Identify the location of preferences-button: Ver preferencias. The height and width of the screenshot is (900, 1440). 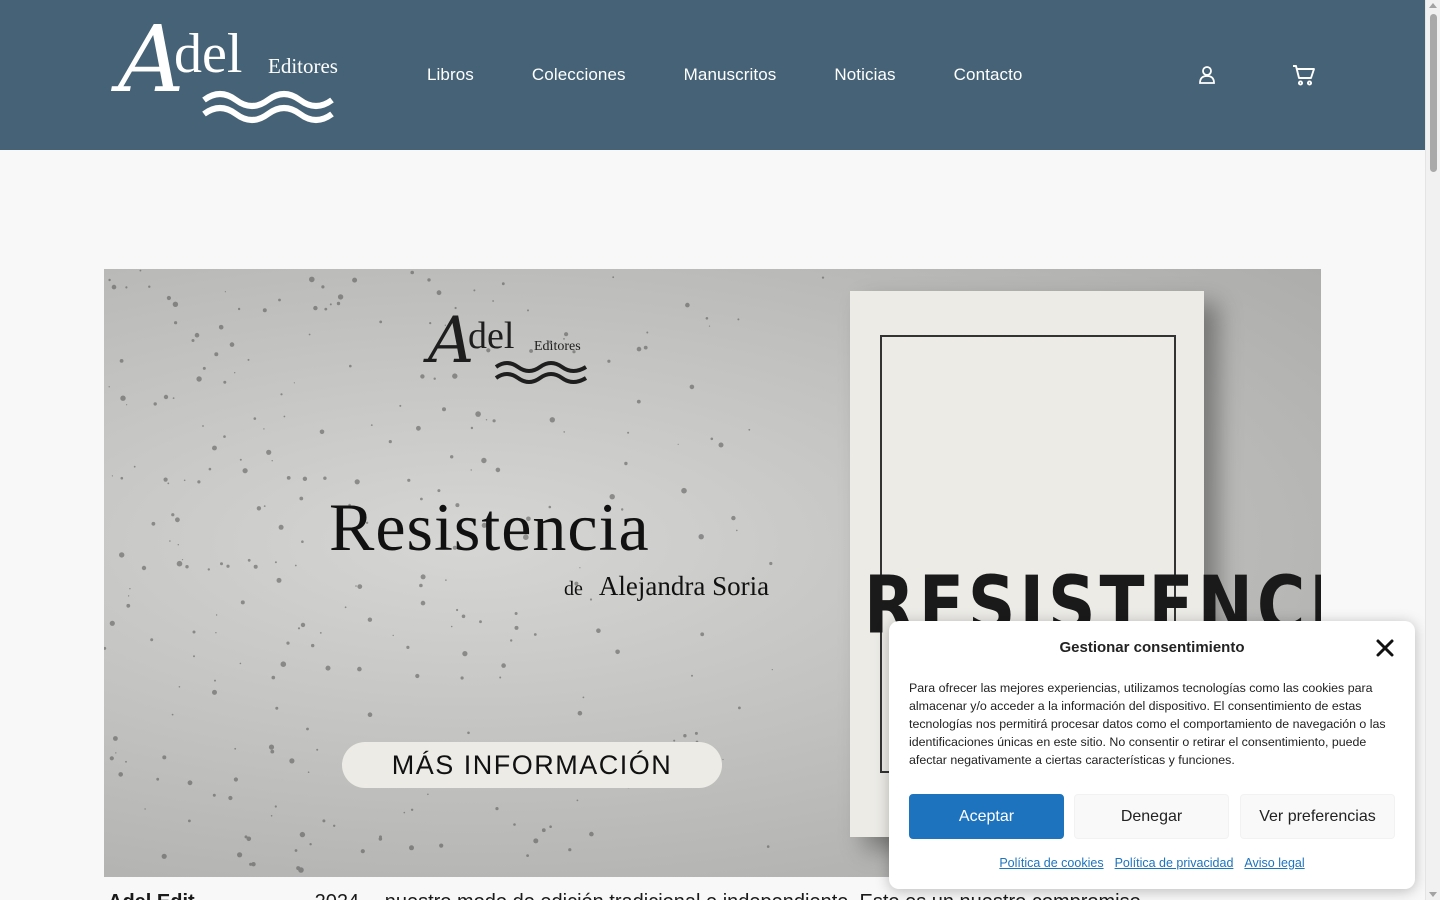
(1317, 816).